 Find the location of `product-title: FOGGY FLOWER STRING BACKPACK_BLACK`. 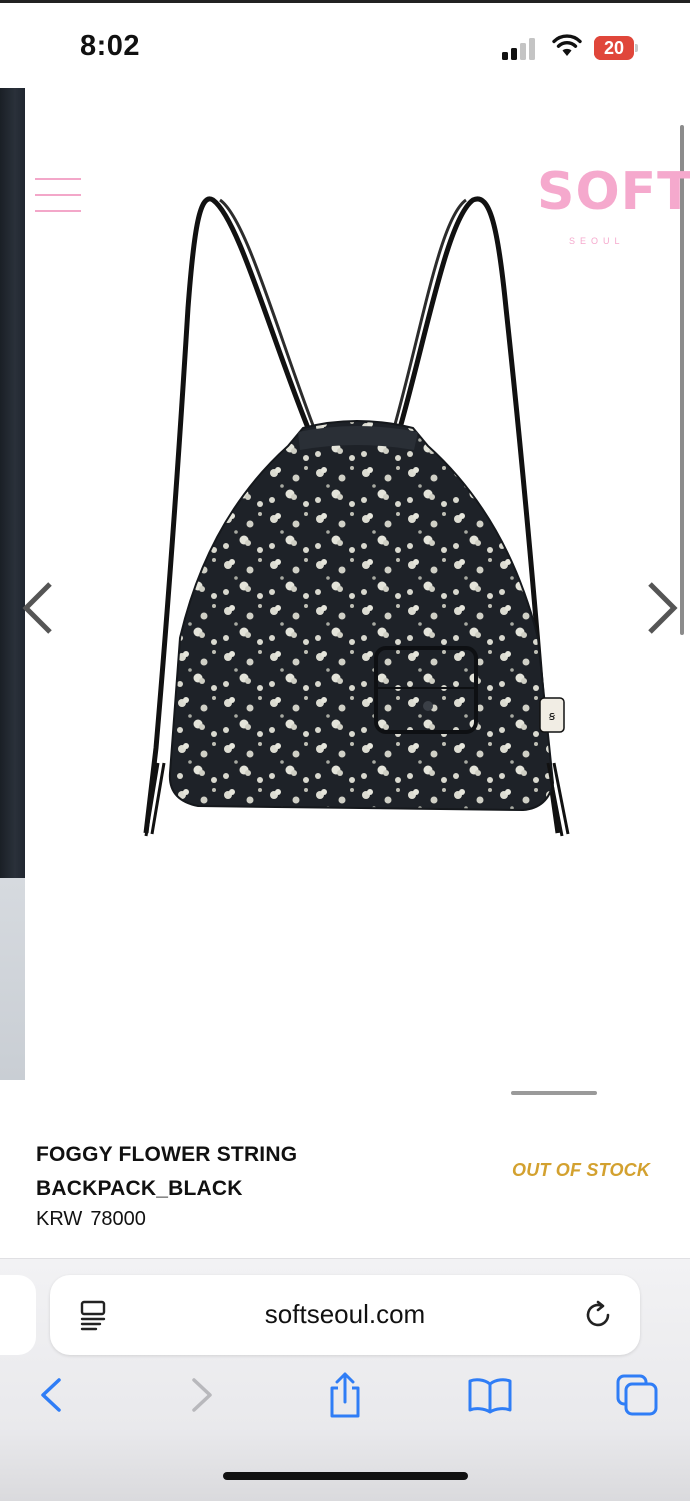

product-title: FOGGY FLOWER STRING BACKPACK_BLACK is located at coordinates (201, 1172).